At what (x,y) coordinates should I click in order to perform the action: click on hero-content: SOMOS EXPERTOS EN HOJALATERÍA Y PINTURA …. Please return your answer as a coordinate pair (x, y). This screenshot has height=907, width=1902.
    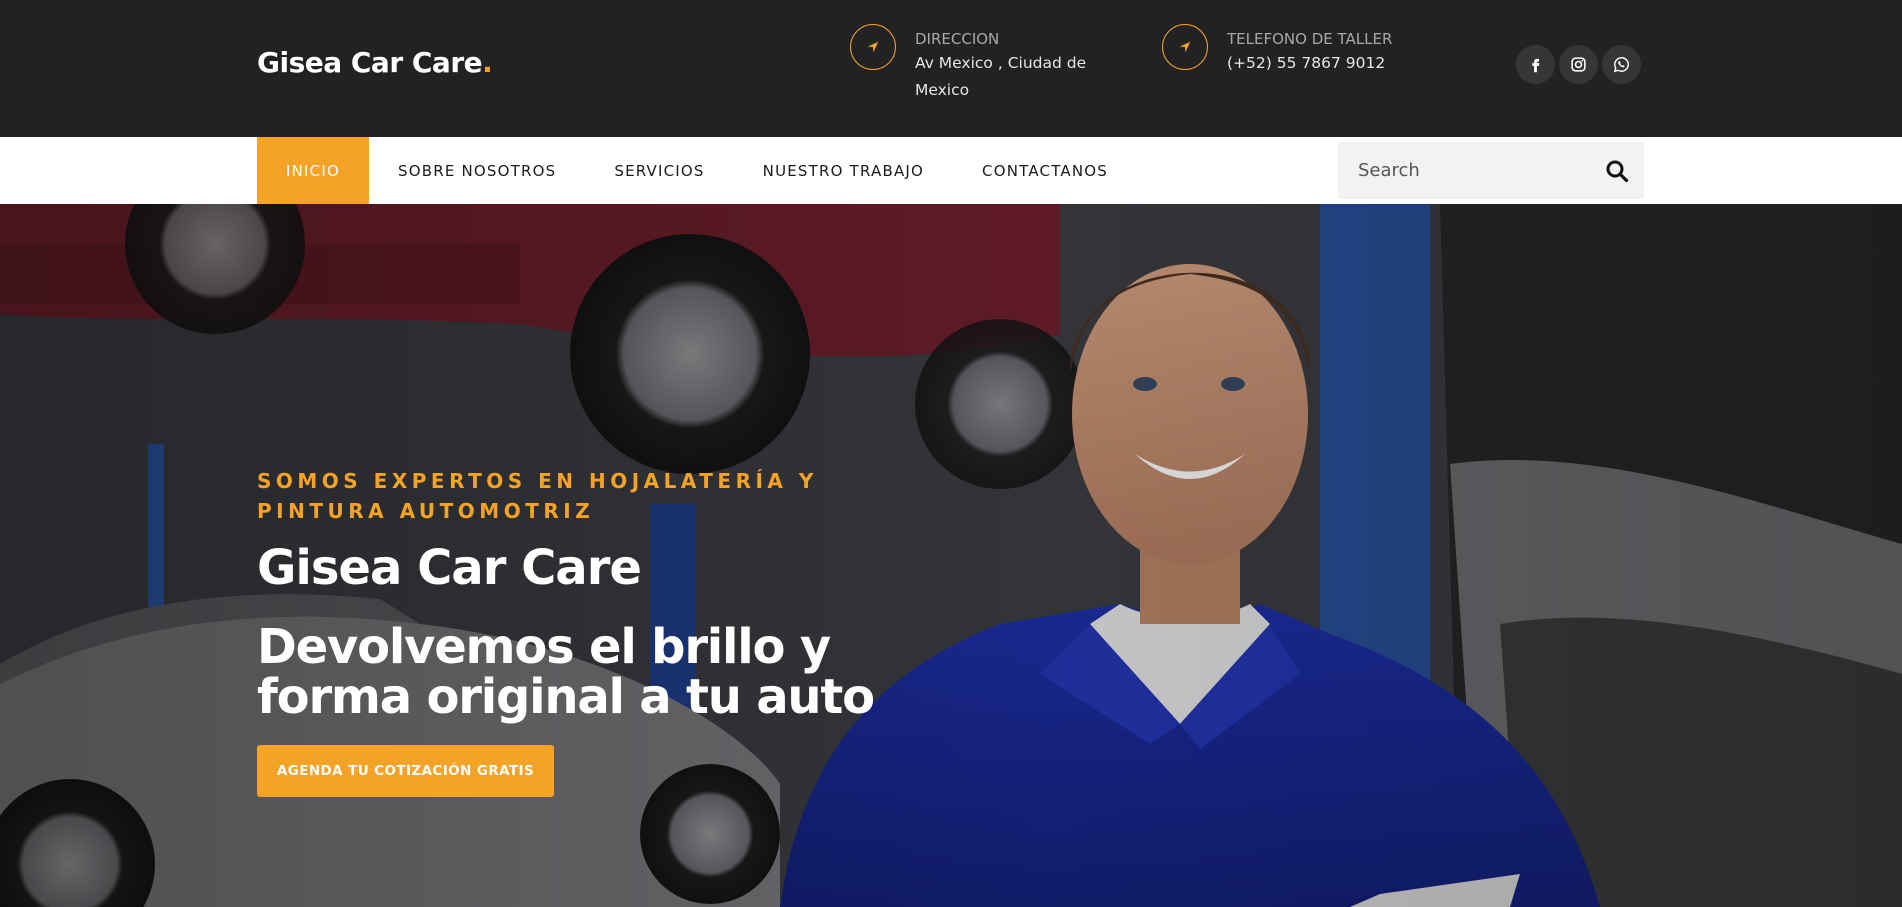
    Looking at the image, I should click on (617, 594).